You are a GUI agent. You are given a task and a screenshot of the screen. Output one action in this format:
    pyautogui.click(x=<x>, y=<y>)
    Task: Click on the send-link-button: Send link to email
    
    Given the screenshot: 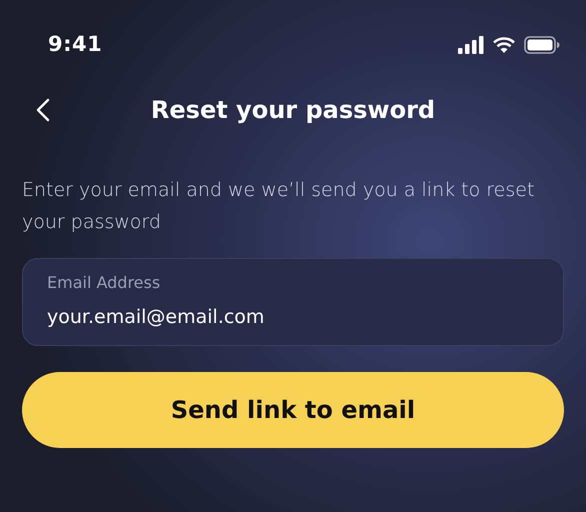 What is the action you would take?
    pyautogui.click(x=293, y=410)
    